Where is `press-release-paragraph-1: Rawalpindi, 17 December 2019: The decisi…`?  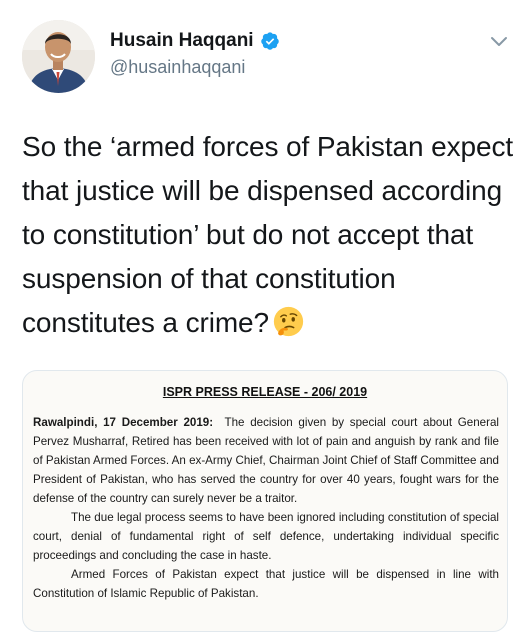 press-release-paragraph-1: Rawalpindi, 17 December 2019: The decisi… is located at coordinates (266, 460).